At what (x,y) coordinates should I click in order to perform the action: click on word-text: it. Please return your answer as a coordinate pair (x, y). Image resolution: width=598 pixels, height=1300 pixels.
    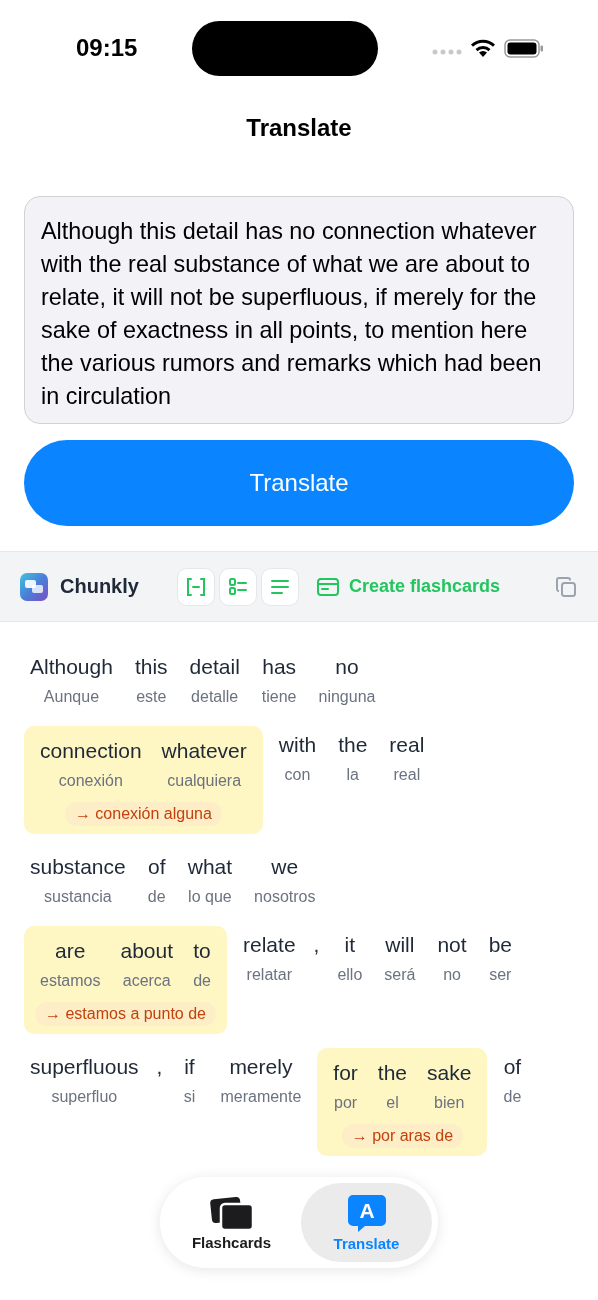
    Looking at the image, I should click on (350, 945).